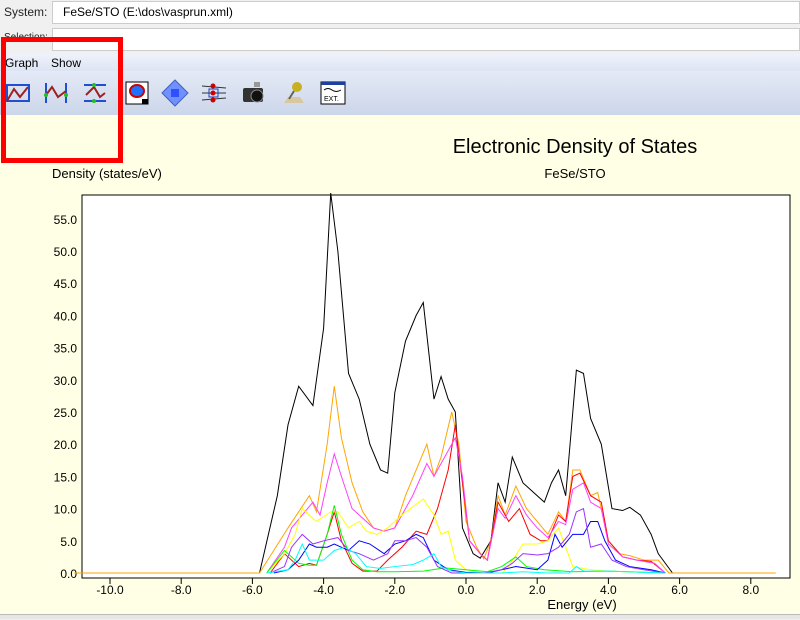 This screenshot has width=800, height=620. What do you see at coordinates (323, 590) in the screenshot?
I see `x-tick-label: -4.0` at bounding box center [323, 590].